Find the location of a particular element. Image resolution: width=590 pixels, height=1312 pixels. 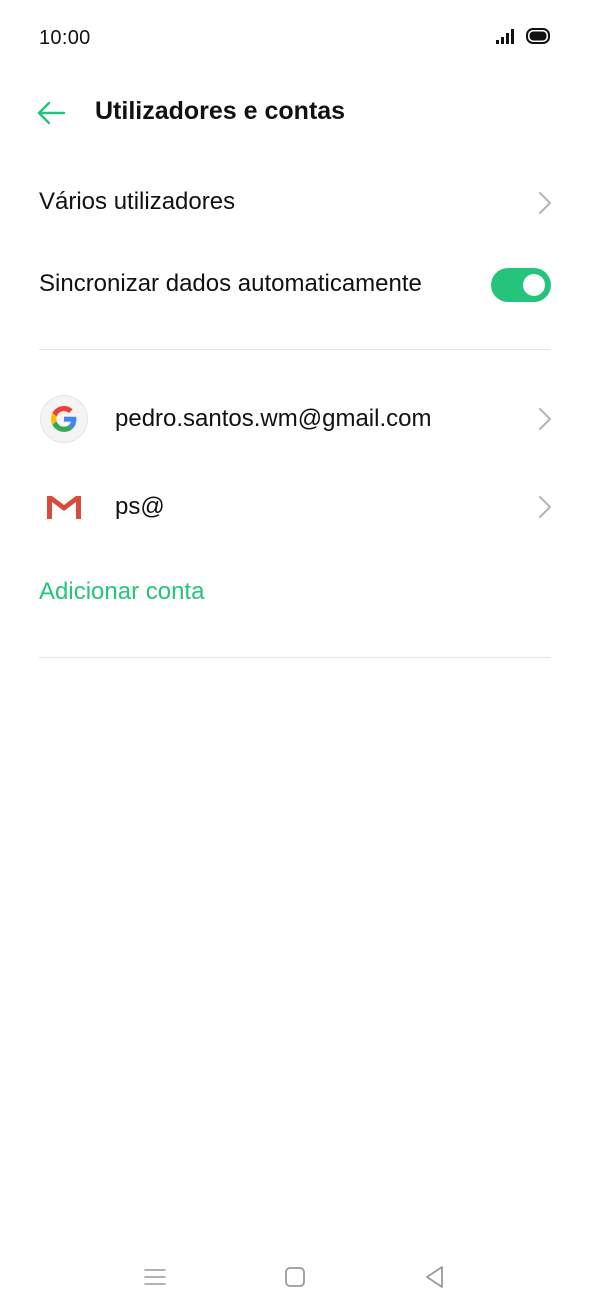

status-bar: 10:00 is located at coordinates (295, 40).